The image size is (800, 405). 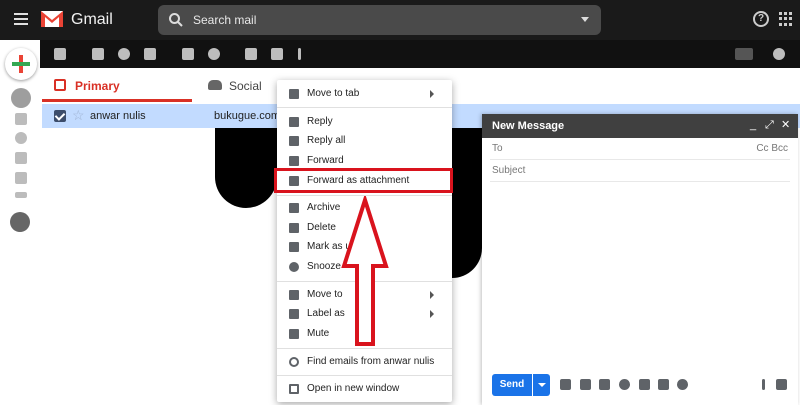 I want to click on search-options-icon, so click(x=585, y=19).